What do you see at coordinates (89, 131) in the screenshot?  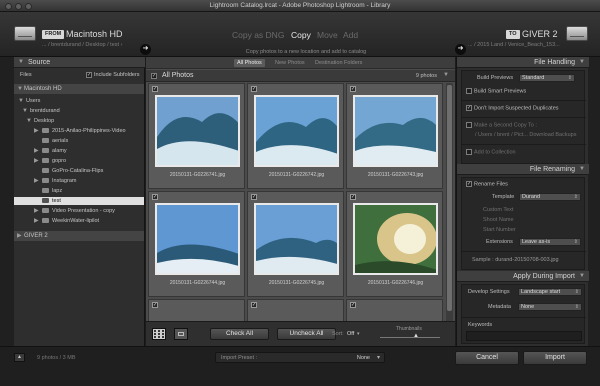 I see `tree-item-label: 2015-Anilao-Philippines-Video` at bounding box center [89, 131].